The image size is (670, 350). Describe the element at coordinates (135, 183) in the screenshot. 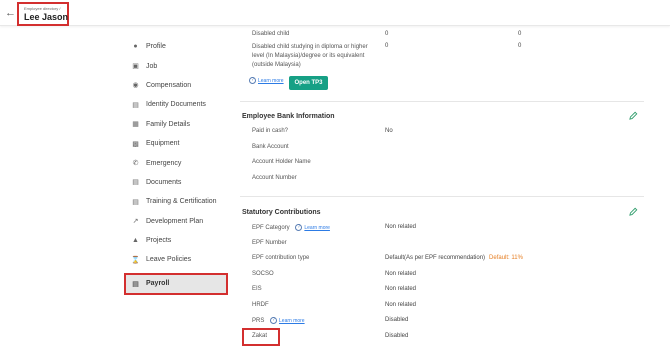

I see `document-icon: ▤` at that location.